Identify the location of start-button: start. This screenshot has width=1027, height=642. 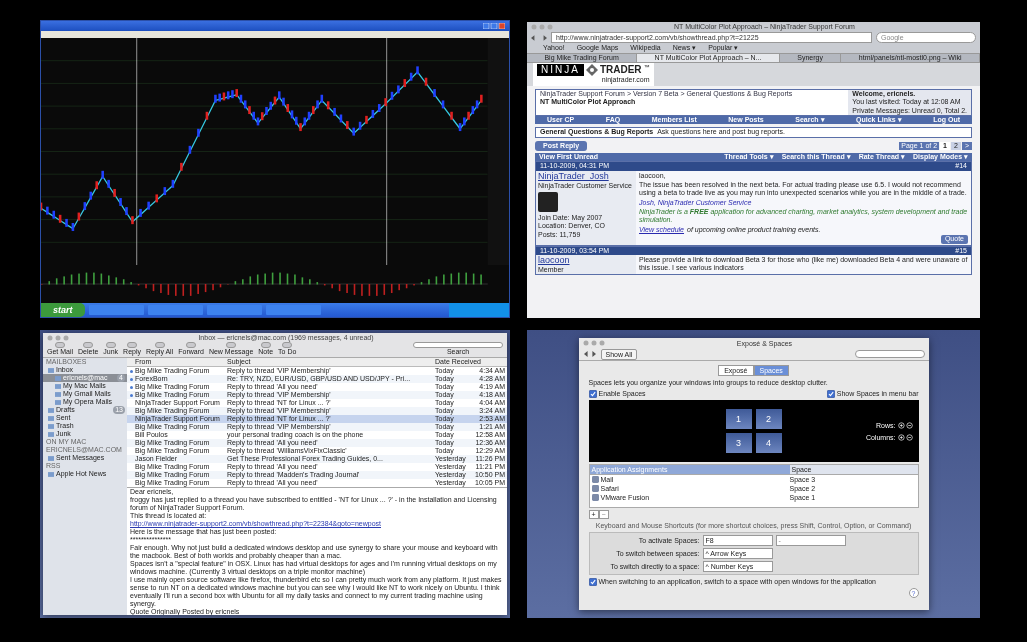
(63, 310).